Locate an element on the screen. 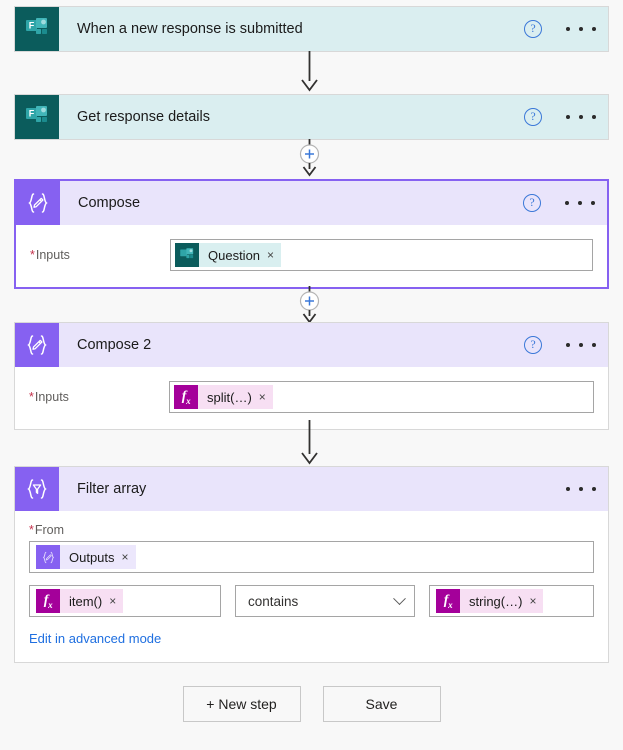  expression-token-item: fx item() × is located at coordinates (80, 601).